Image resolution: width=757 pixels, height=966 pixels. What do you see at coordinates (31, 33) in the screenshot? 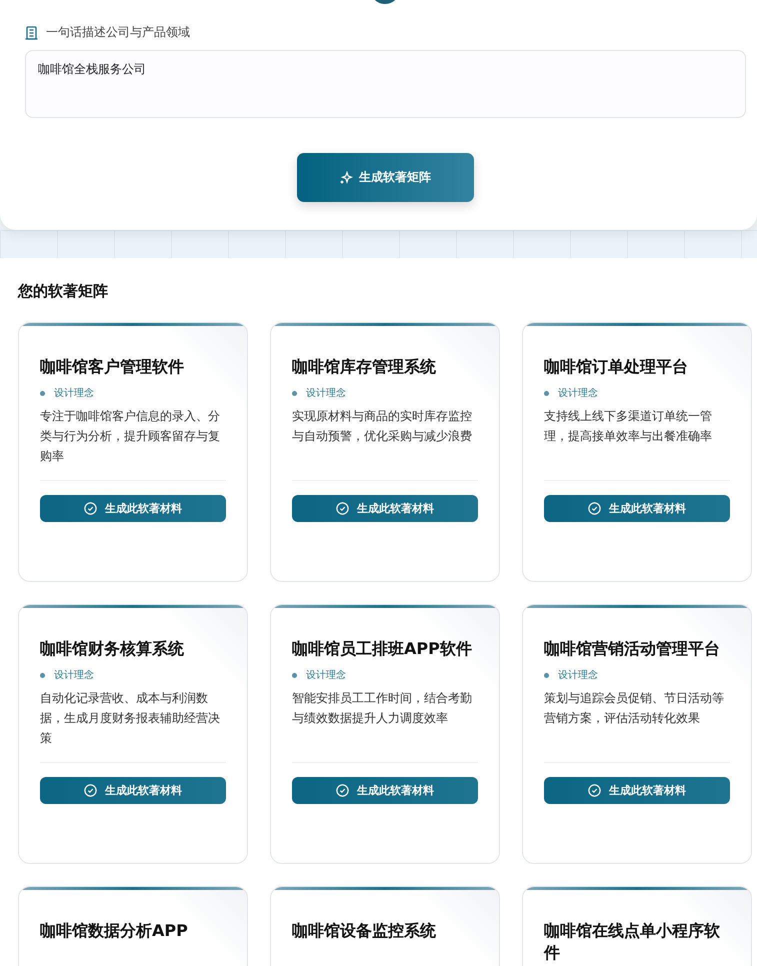
I see `building-icon` at bounding box center [31, 33].